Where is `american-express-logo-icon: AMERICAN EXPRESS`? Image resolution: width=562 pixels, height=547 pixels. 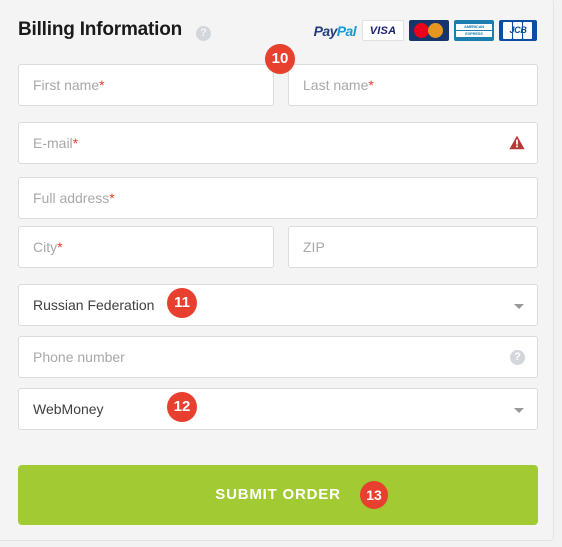
american-express-logo-icon: AMERICAN EXPRESS is located at coordinates (474, 30).